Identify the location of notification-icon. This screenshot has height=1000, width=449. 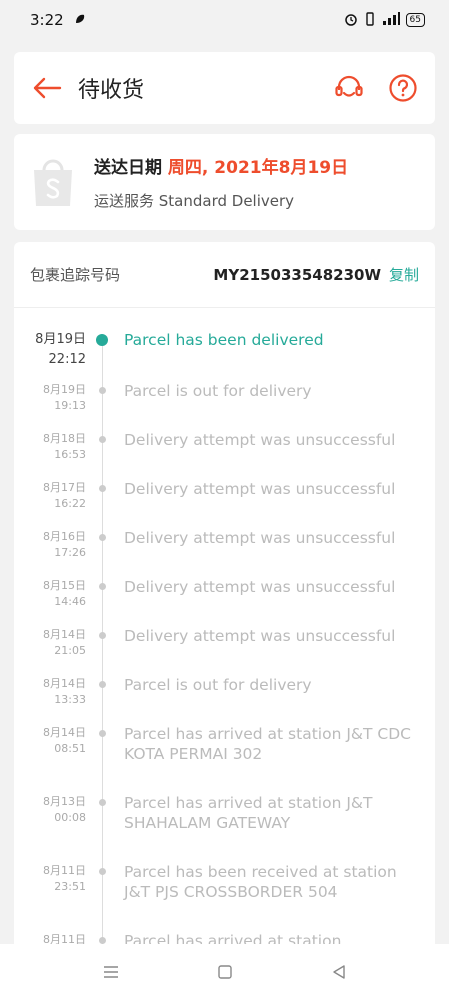
(80, 20).